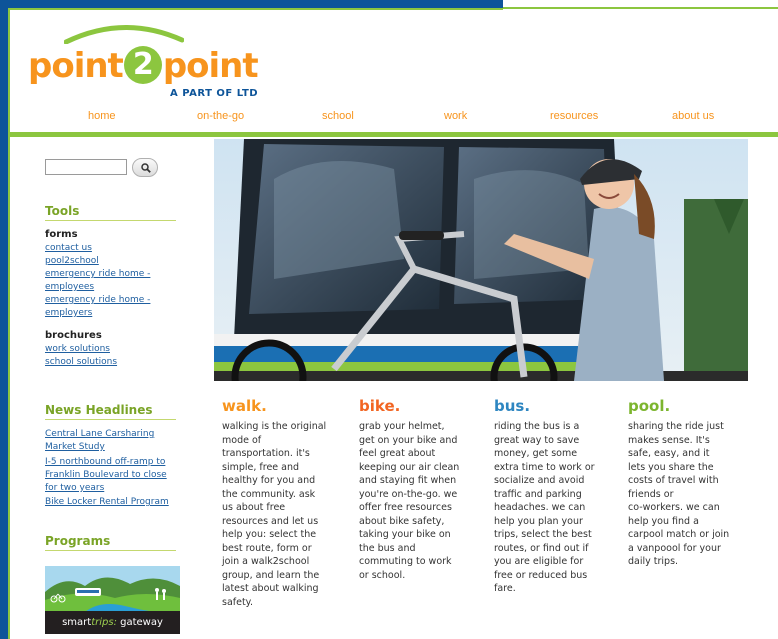  I want to click on bus-line: traffic and parking, so click(538, 494).